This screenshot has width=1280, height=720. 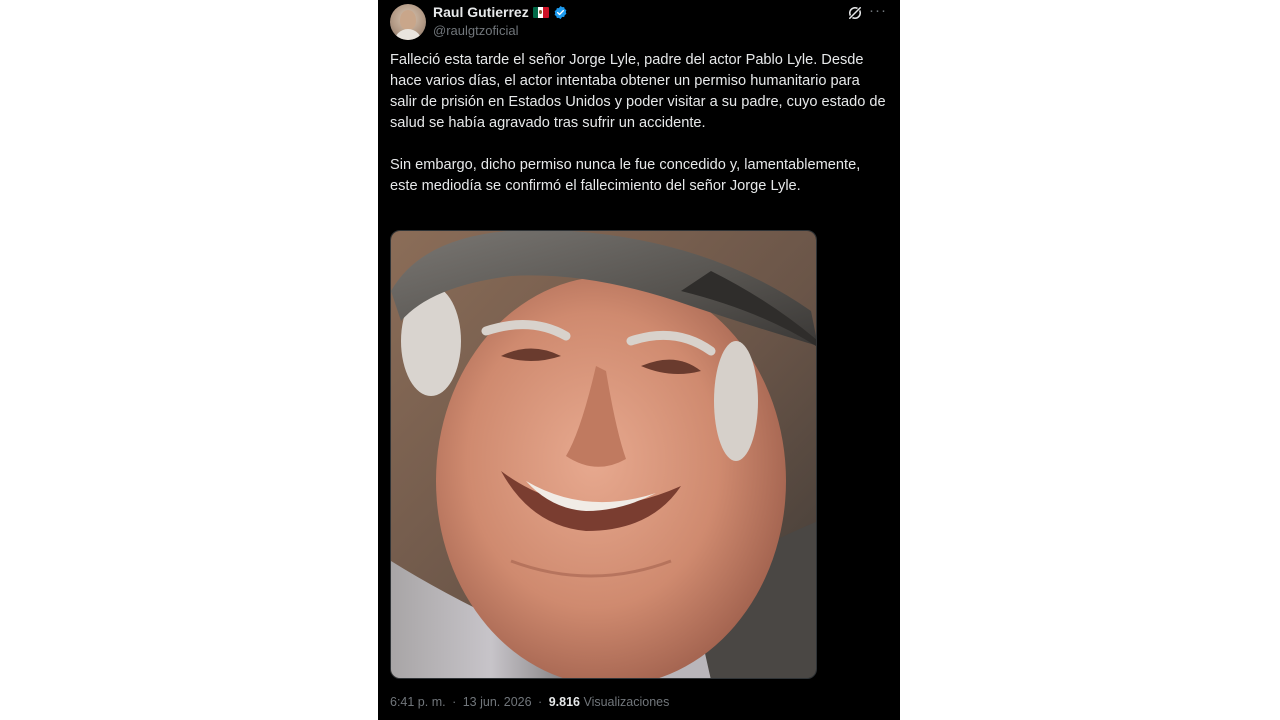 What do you see at coordinates (475, 30) in the screenshot?
I see `author-handle: @raulgtzoficial` at bounding box center [475, 30].